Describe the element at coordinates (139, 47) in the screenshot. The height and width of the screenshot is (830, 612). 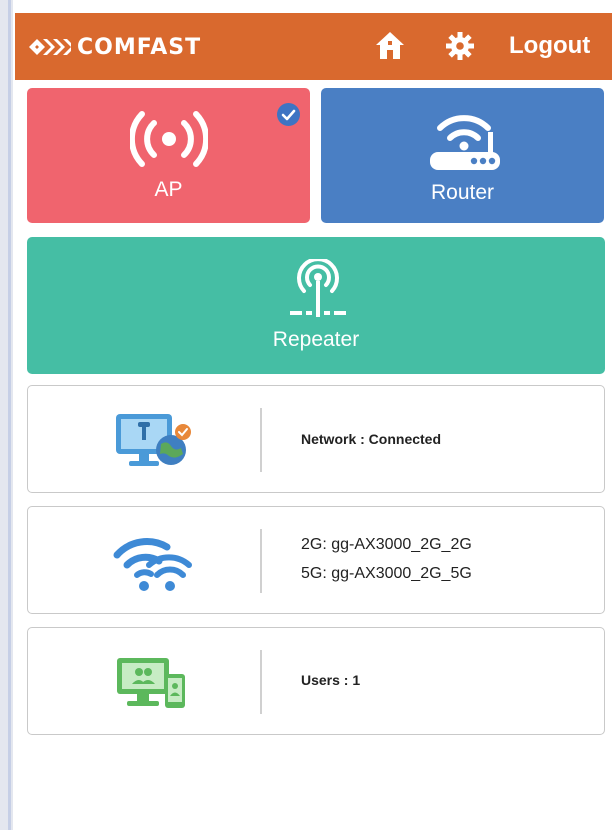
I see `brand-name: COMFAST` at that location.